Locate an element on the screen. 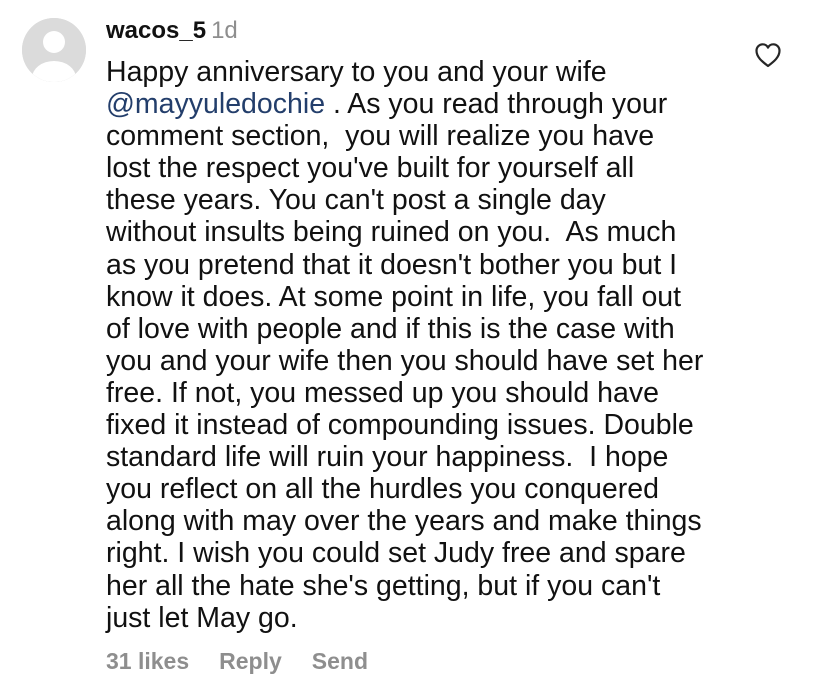  mention-link: @mayyuledochie is located at coordinates (215, 104).